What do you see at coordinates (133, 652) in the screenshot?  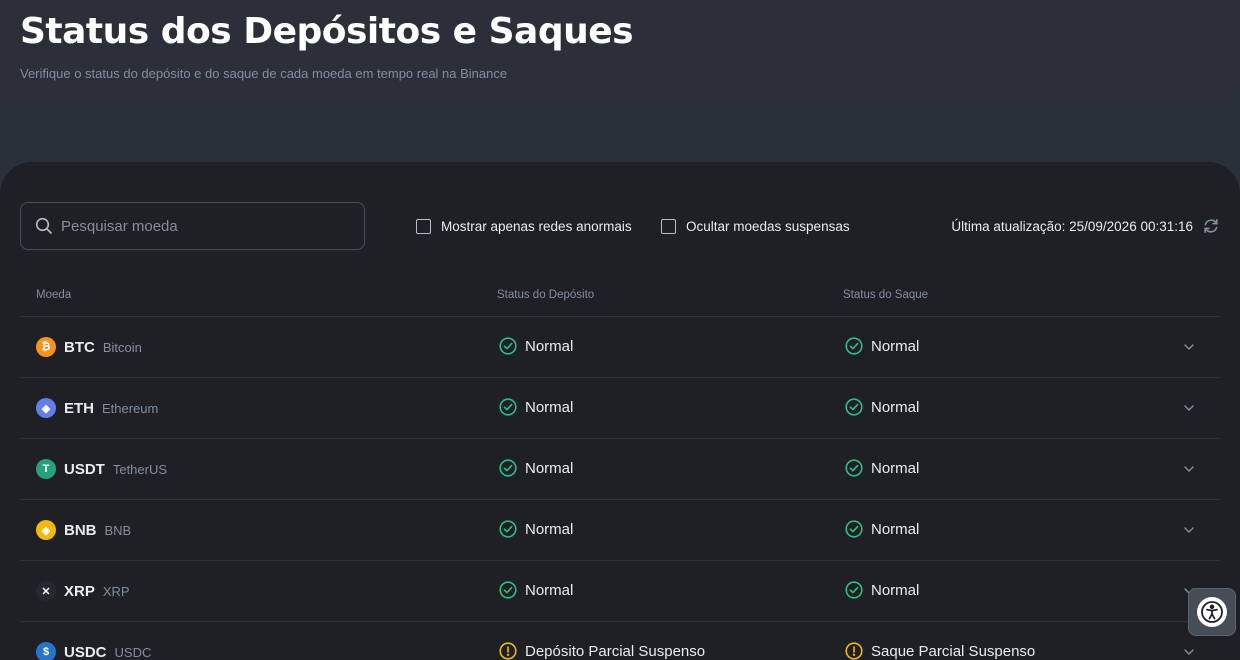 I see `coin-name: USDC` at bounding box center [133, 652].